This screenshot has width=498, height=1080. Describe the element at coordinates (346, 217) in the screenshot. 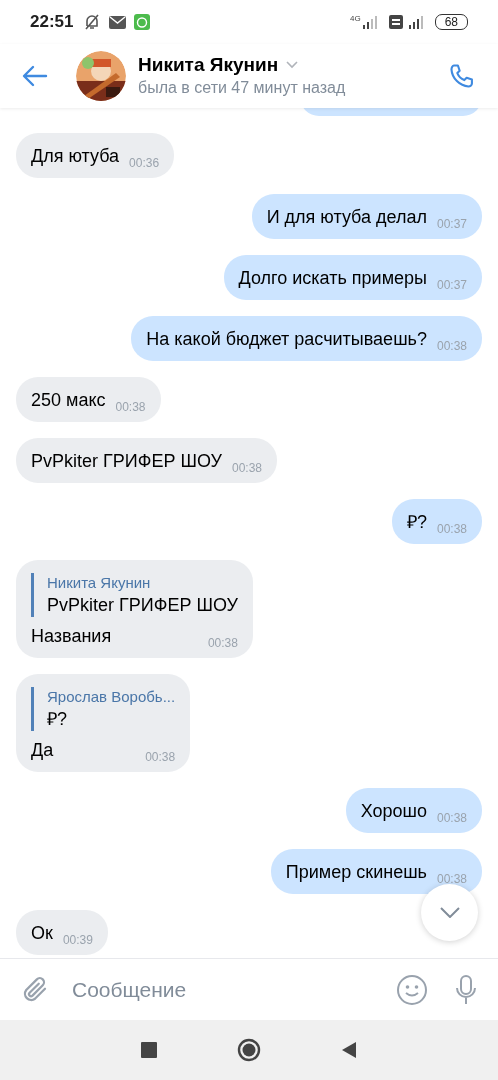

I see `message-text: И для ютуба делал` at that location.